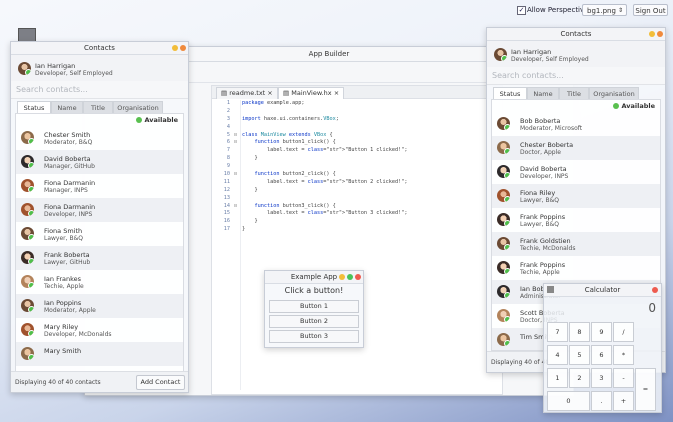 The width and height of the screenshot is (673, 422). I want to click on code-line: 2, so click(357, 112).